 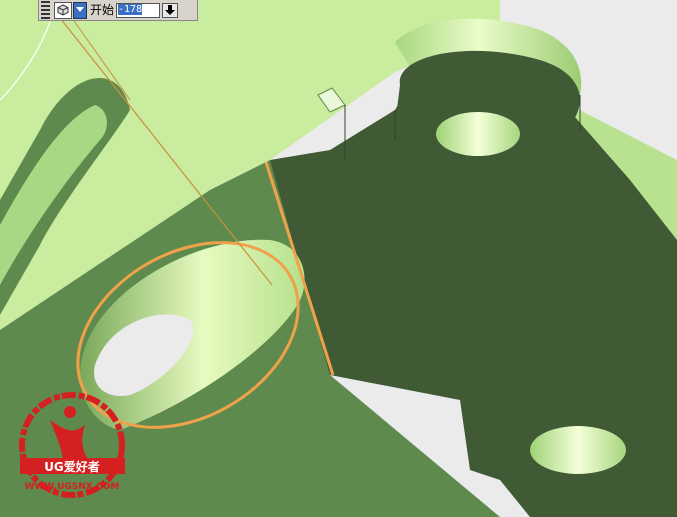 I want to click on watermark-head, so click(x=70, y=412).